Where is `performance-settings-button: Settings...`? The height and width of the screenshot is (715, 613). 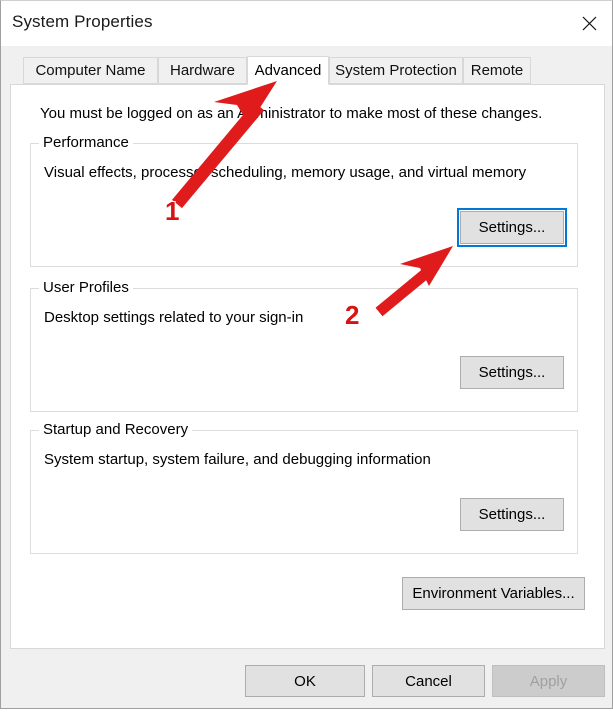
performance-settings-button: Settings... is located at coordinates (512, 227).